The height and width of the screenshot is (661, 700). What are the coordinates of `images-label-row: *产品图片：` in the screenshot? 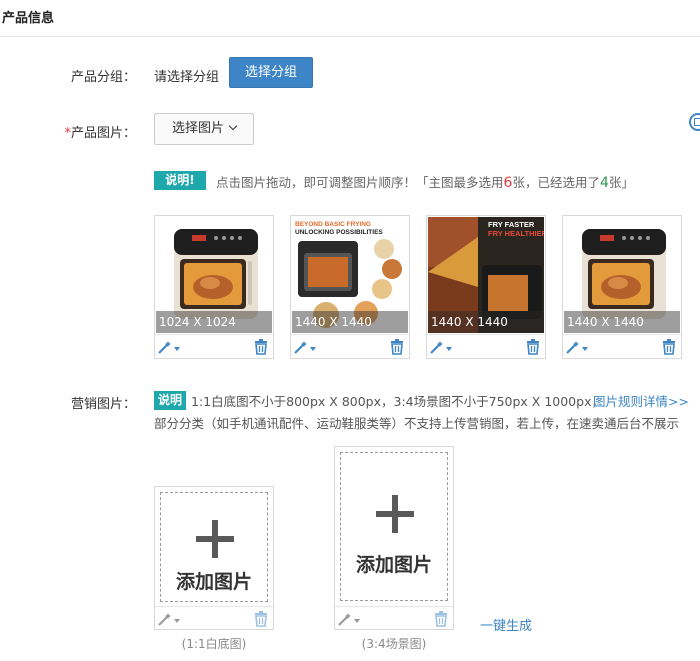 It's located at (68, 131).